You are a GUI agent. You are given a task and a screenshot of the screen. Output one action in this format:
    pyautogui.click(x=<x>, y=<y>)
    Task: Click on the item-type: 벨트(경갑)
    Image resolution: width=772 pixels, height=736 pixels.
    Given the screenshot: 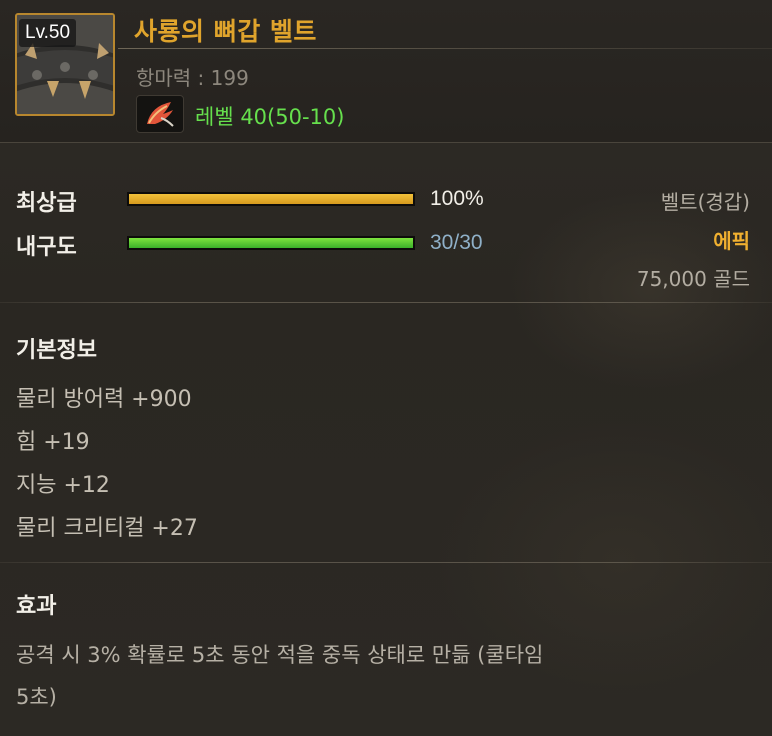 What is the action you would take?
    pyautogui.click(x=705, y=202)
    